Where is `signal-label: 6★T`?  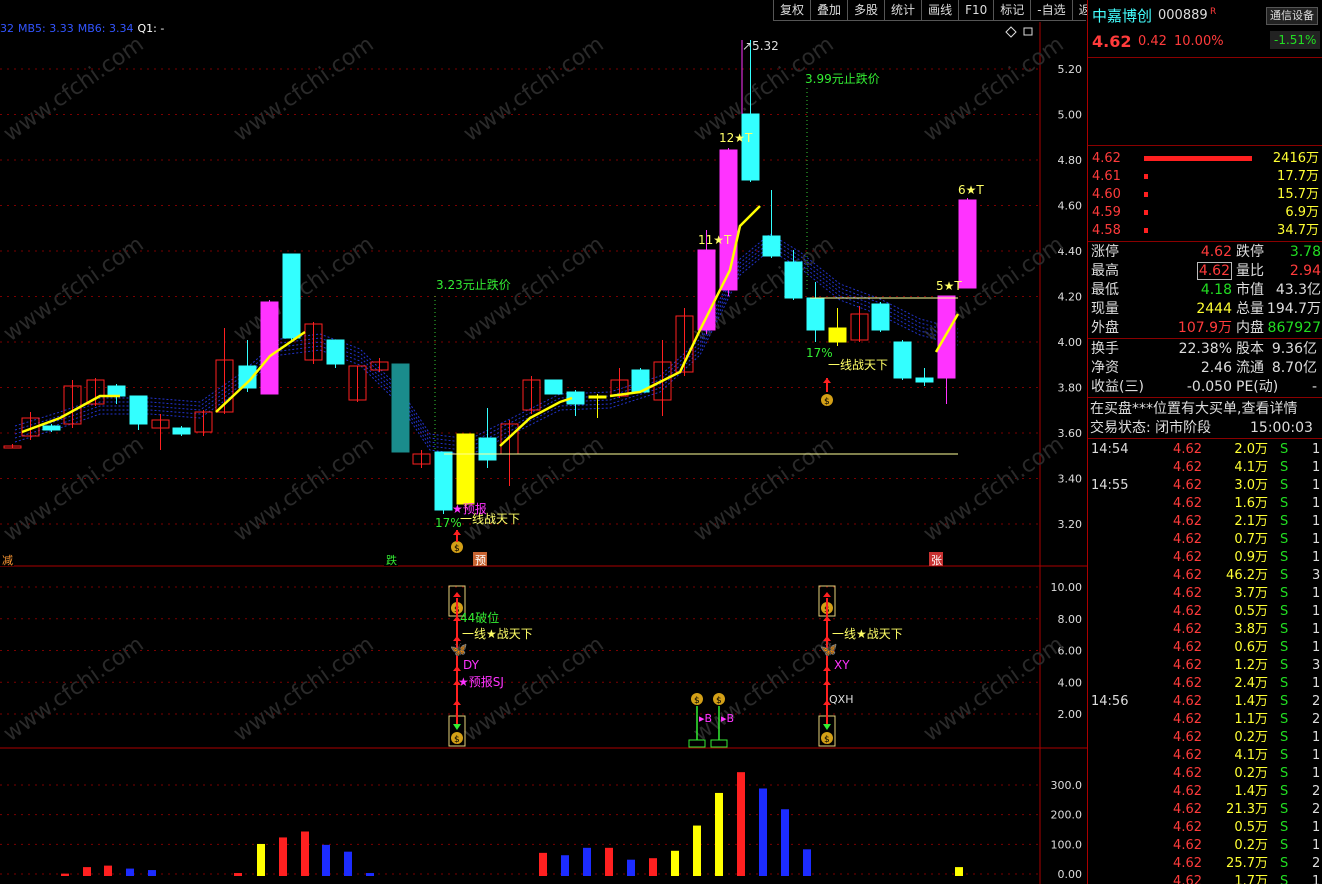
signal-label: 6★T is located at coordinates (971, 190).